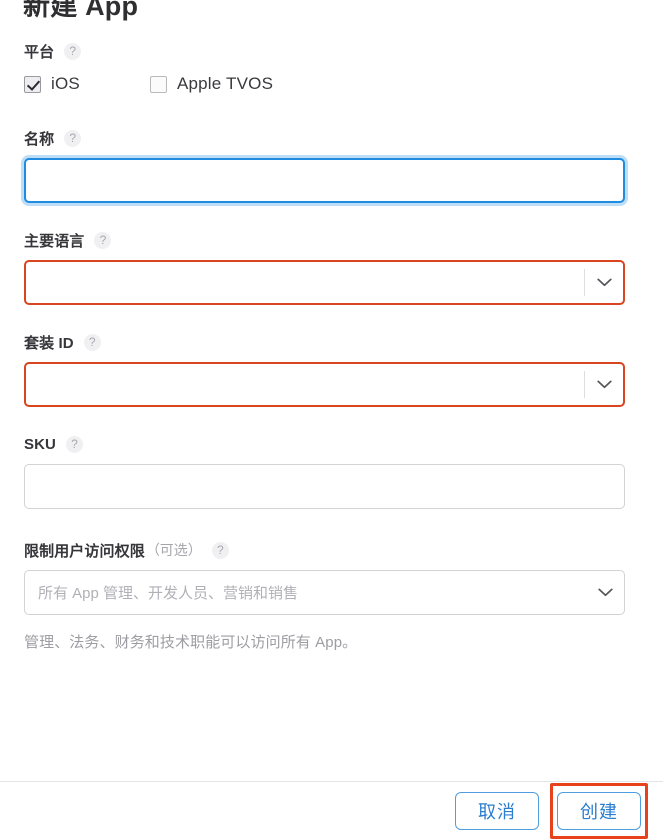  What do you see at coordinates (324, 486) in the screenshot?
I see `sku-input` at bounding box center [324, 486].